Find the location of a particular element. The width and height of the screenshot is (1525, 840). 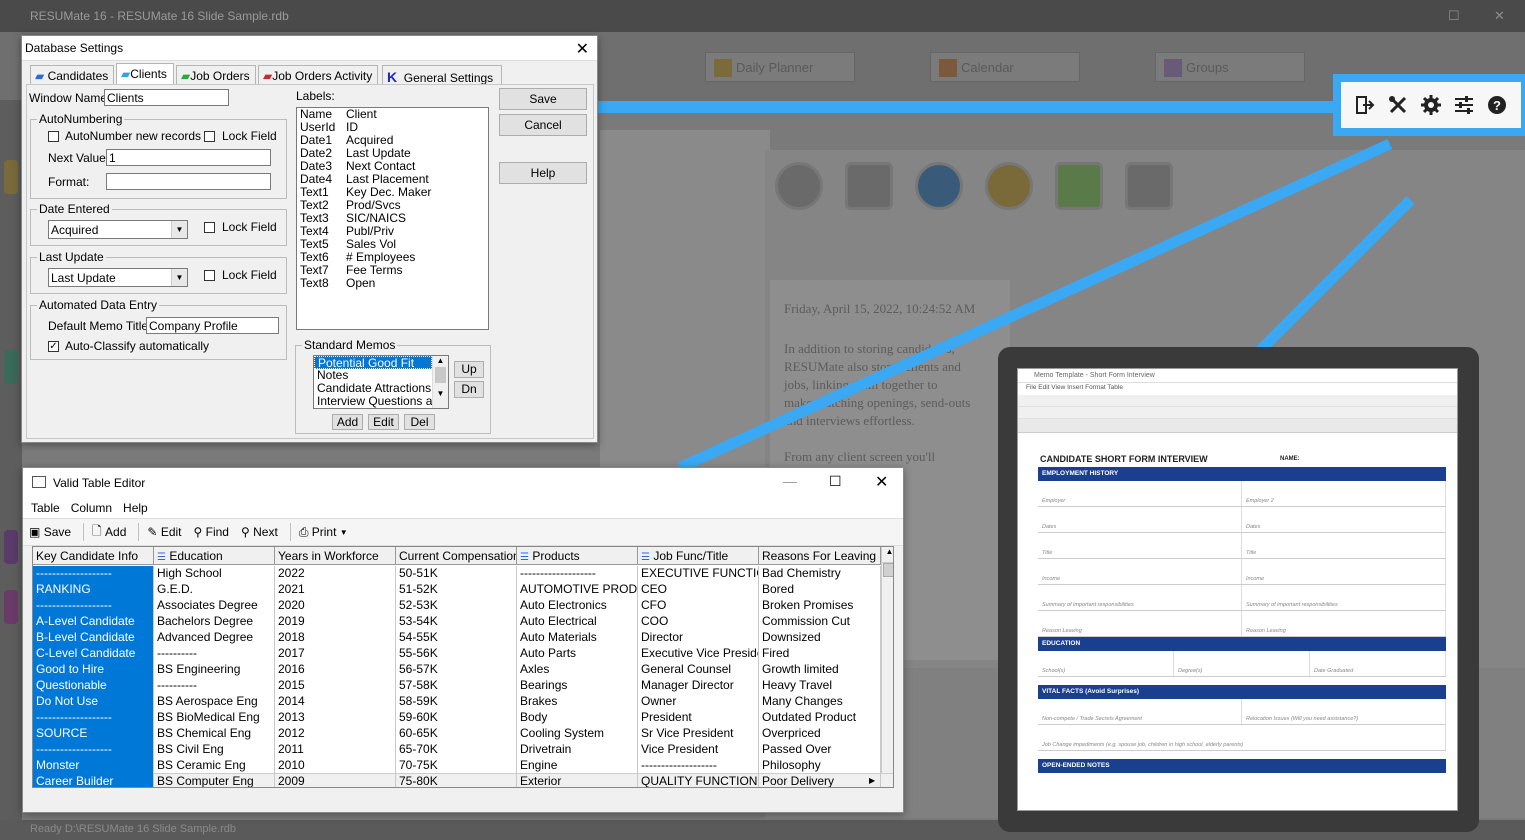

table-cell: BS Chemical Eng is located at coordinates (214, 734).